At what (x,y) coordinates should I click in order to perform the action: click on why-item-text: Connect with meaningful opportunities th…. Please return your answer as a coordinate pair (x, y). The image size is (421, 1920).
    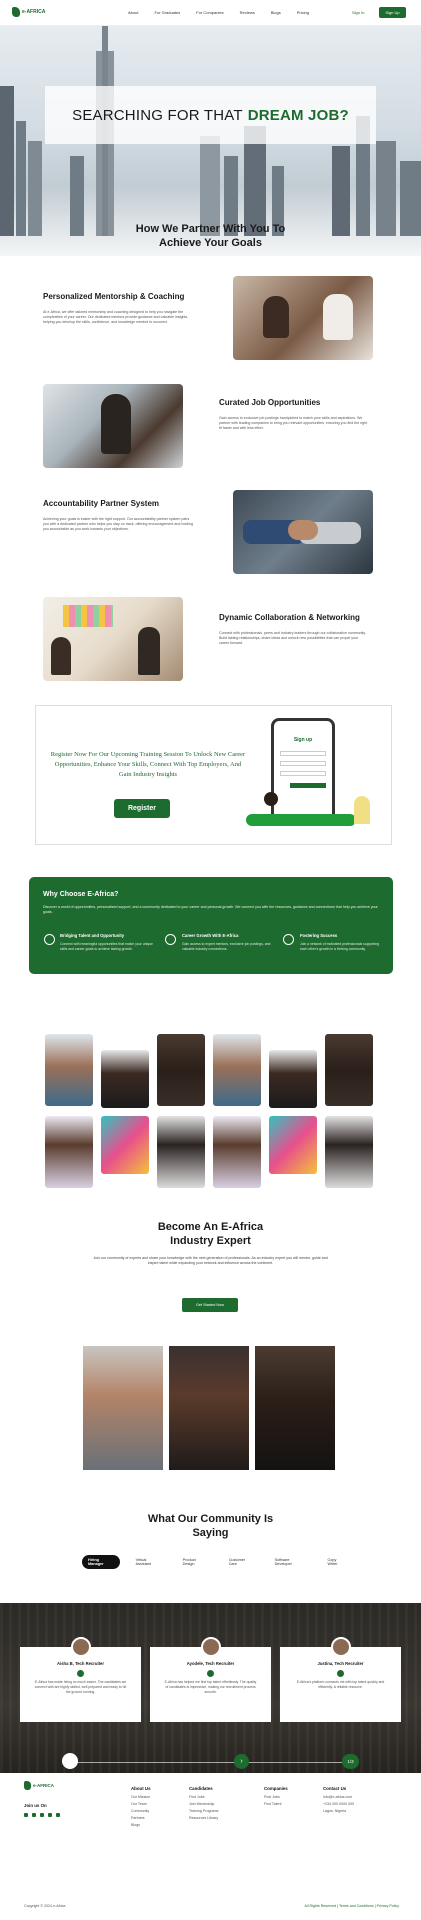
    Looking at the image, I should click on (106, 946).